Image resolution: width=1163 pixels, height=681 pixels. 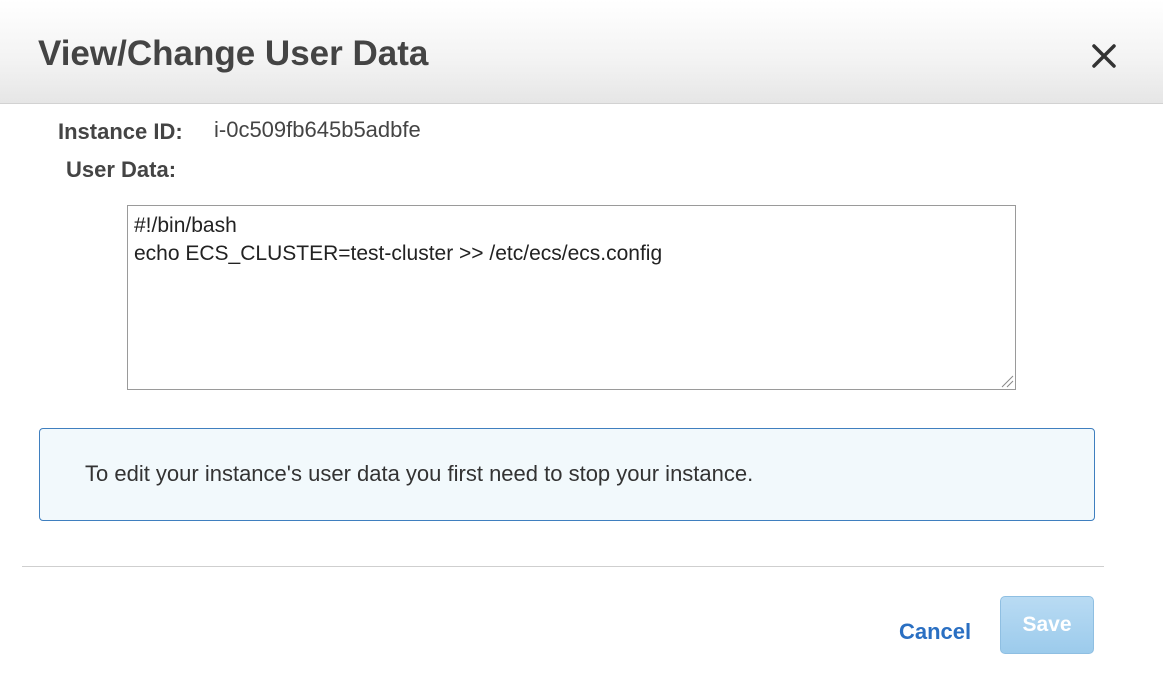 I want to click on cancel-button: Cancel, so click(x=935, y=632).